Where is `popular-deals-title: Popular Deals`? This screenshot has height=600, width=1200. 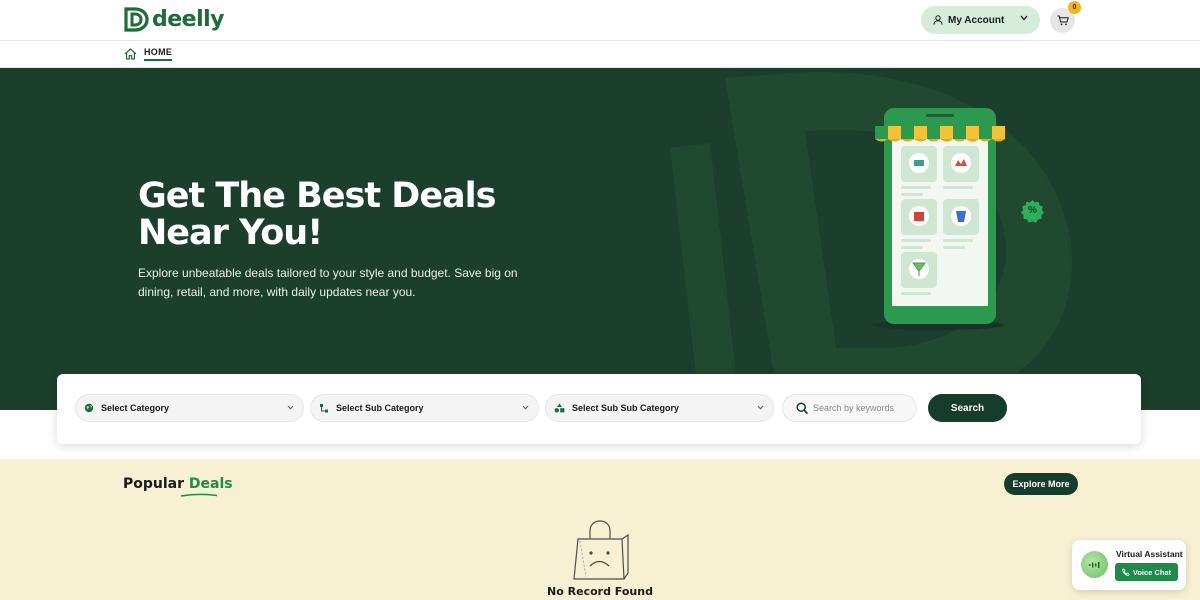
popular-deals-title: Popular Deals is located at coordinates (178, 484).